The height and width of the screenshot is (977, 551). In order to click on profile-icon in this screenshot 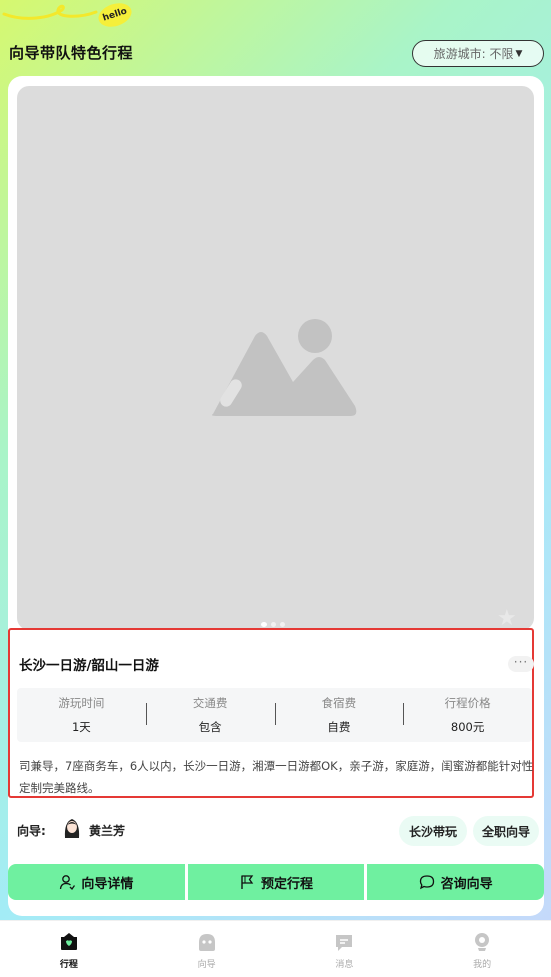, I will do `click(482, 942)`.